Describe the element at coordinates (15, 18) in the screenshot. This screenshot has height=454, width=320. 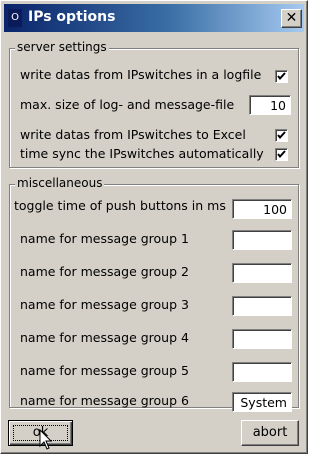
I see `app-icon: O` at that location.